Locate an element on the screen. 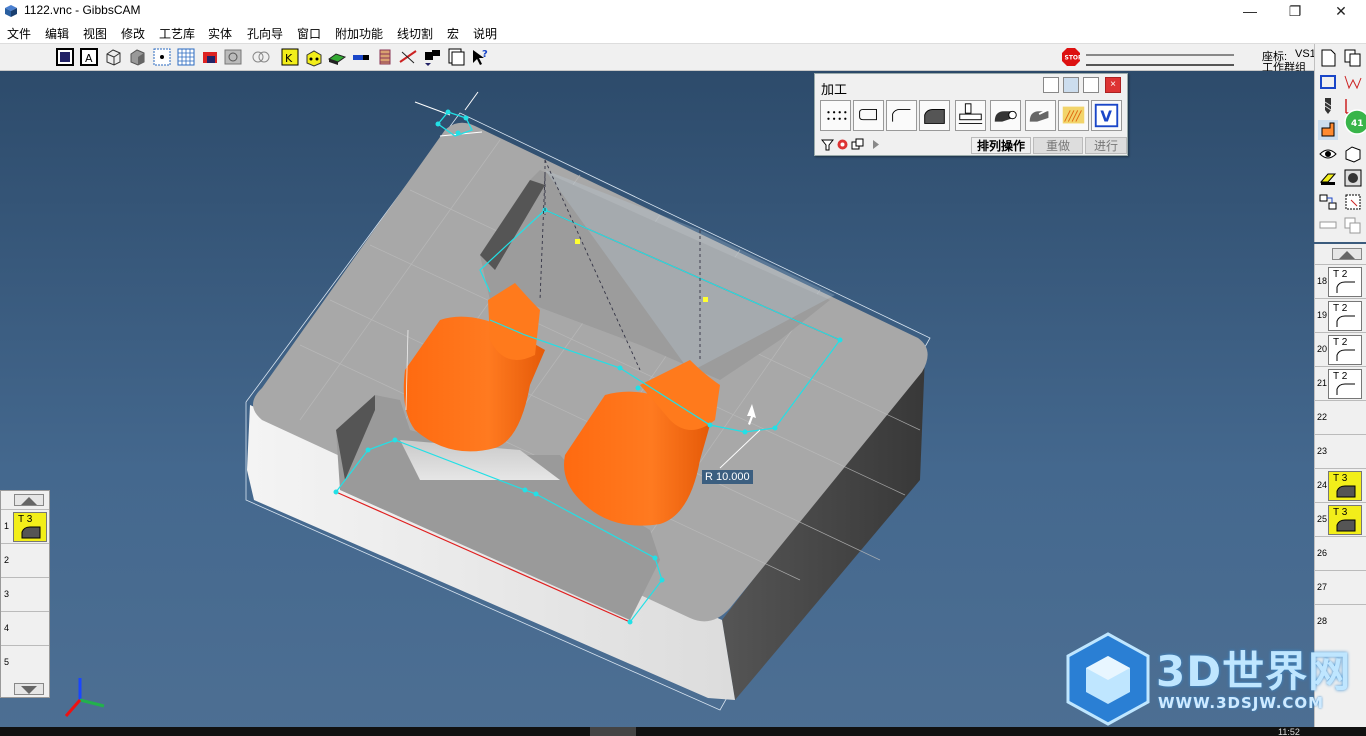  op-slot-24: 24 T 3 is located at coordinates (1340, 485).